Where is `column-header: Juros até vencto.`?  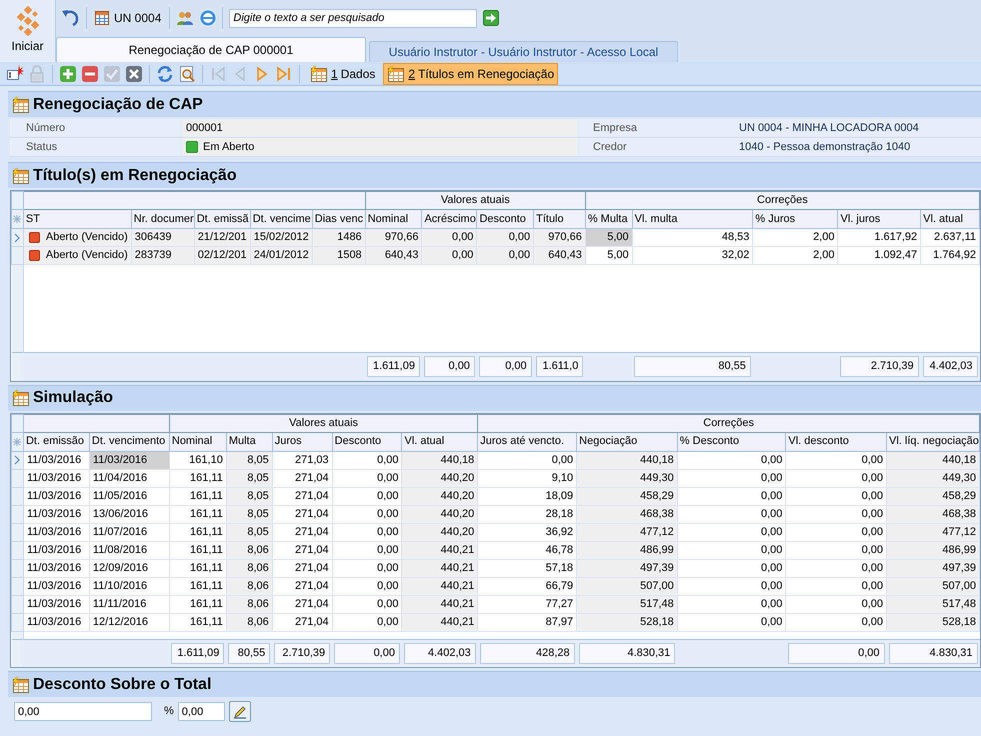
column-header: Juros até vencto. is located at coordinates (527, 441).